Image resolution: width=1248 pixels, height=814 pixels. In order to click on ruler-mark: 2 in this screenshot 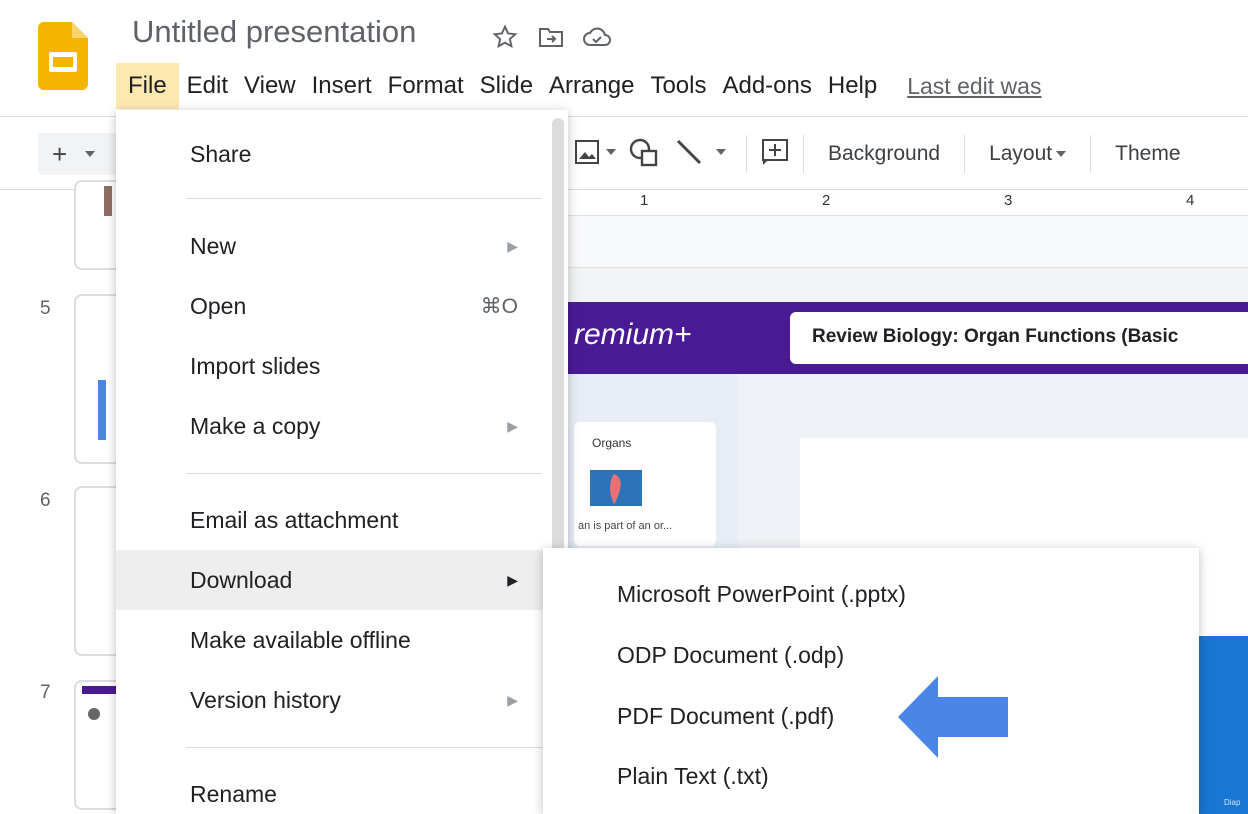, I will do `click(826, 200)`.